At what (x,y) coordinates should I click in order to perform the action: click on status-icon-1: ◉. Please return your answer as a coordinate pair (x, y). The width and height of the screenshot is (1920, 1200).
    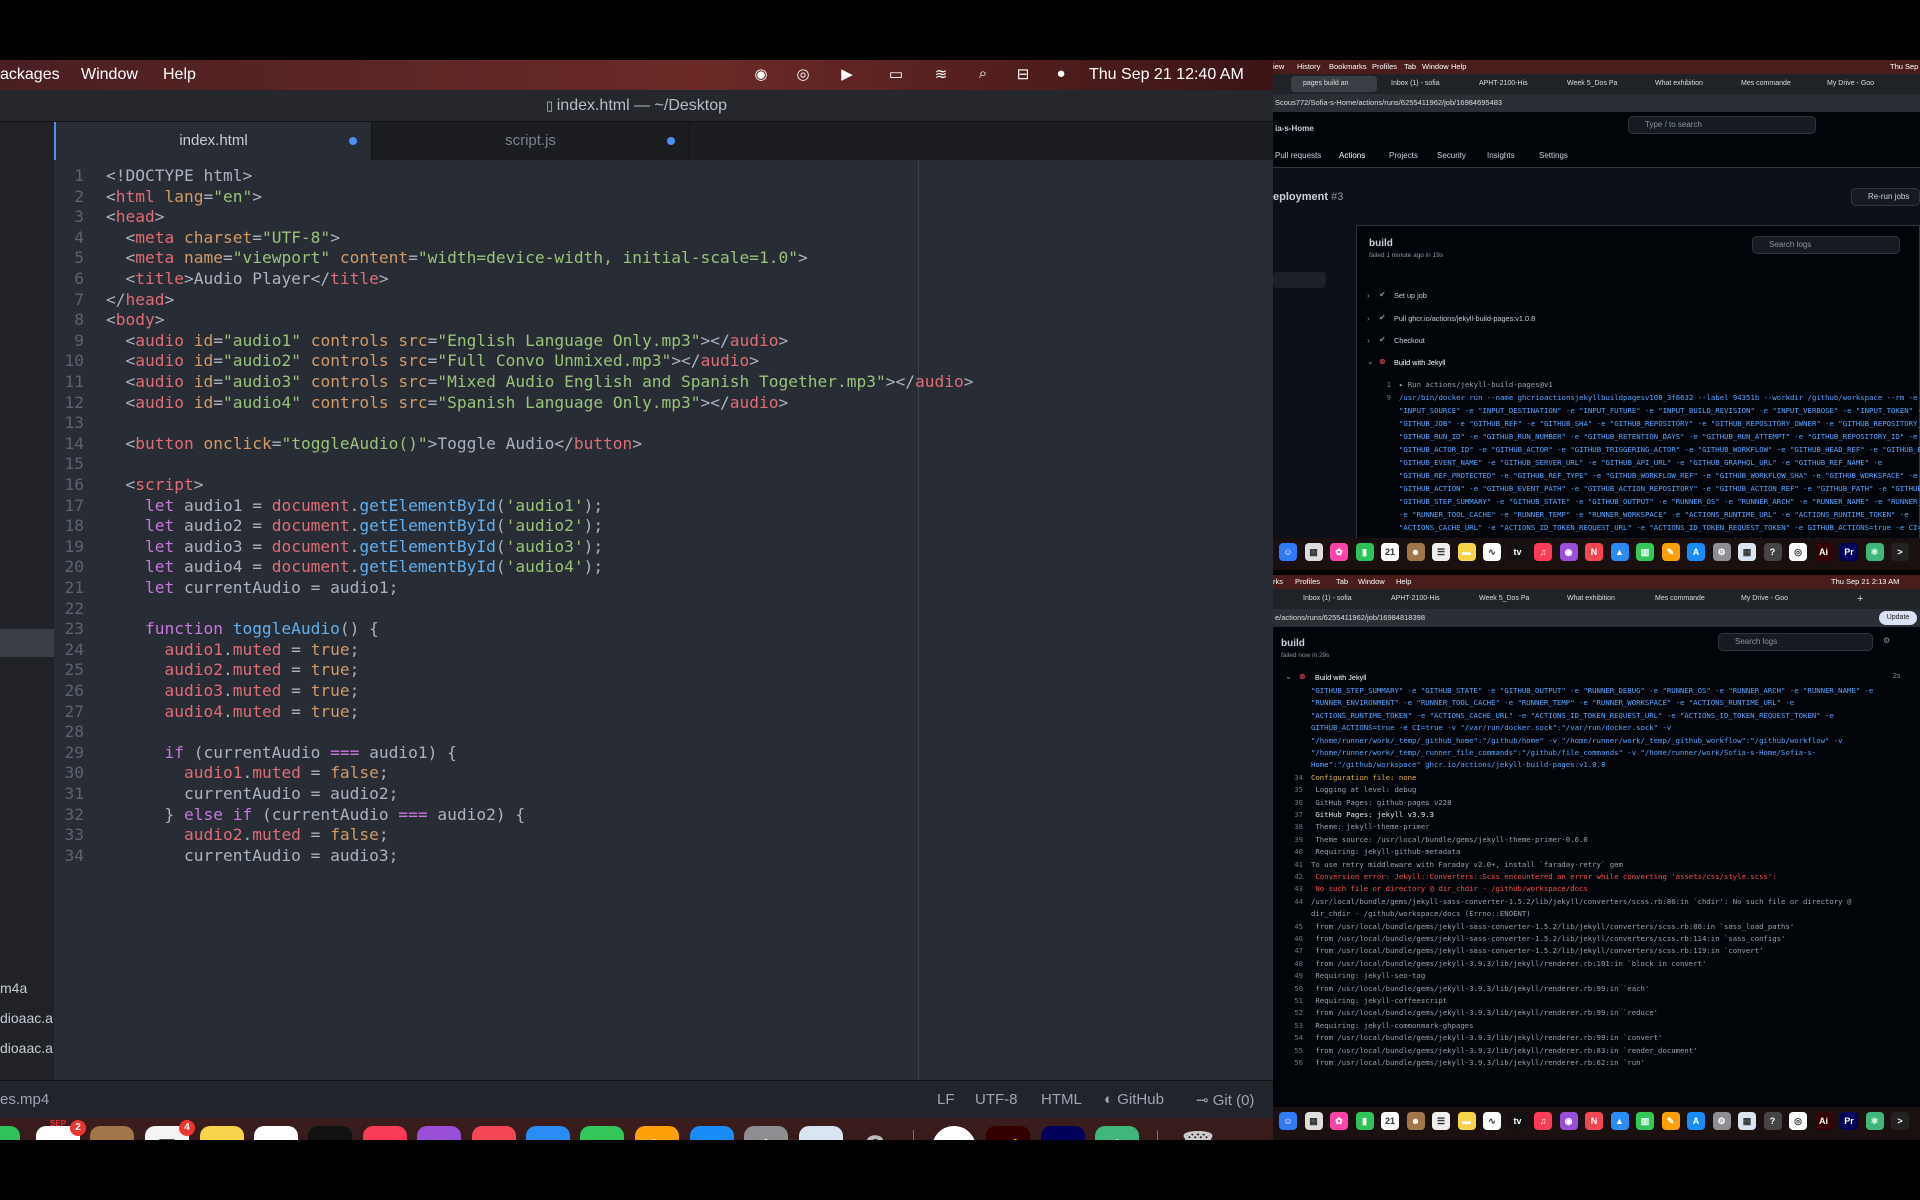
    Looking at the image, I should click on (761, 74).